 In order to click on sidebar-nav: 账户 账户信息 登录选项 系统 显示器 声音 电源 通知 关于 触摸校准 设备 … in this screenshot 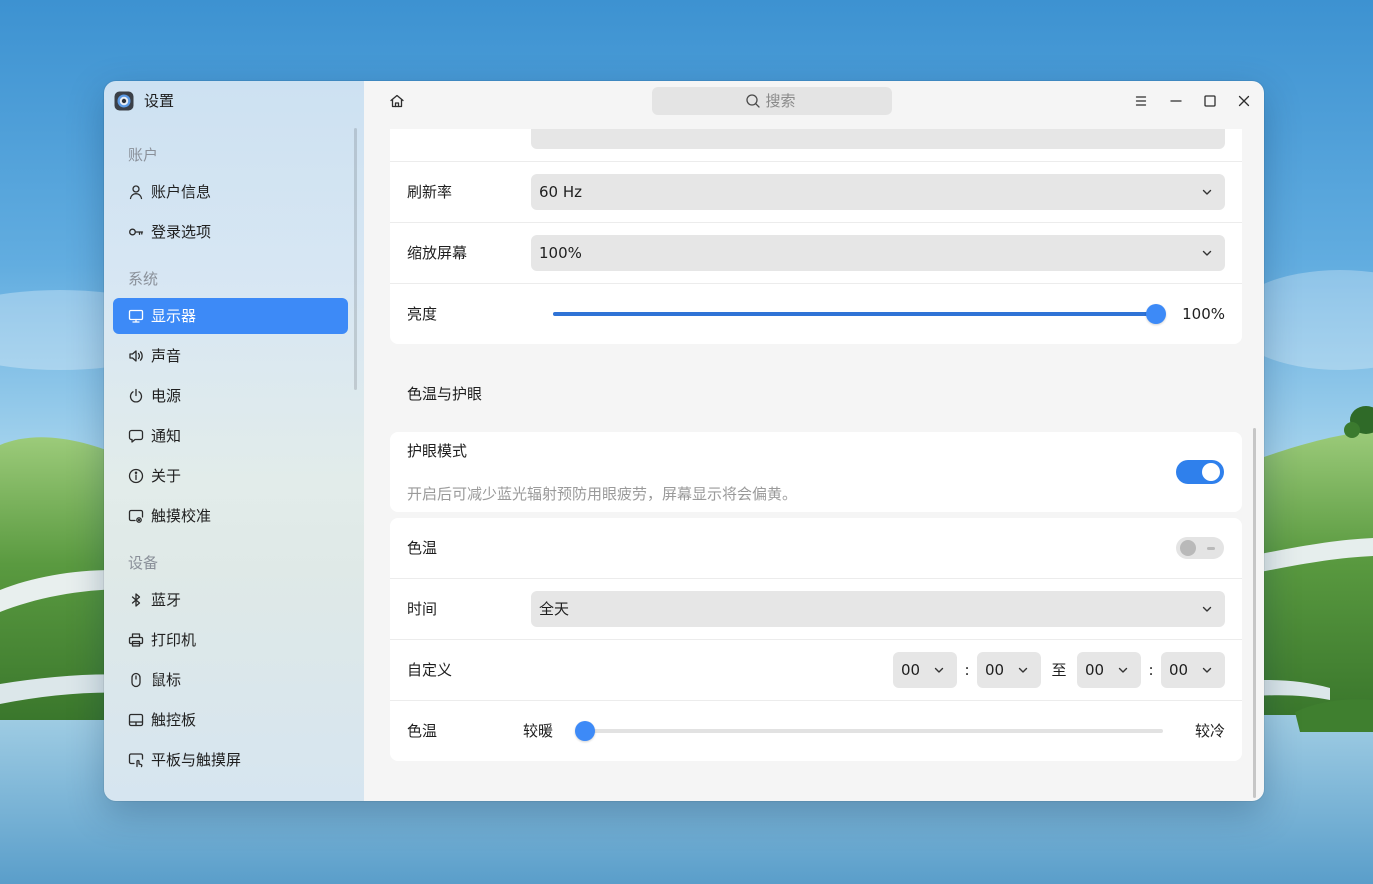, I will do `click(230, 471)`.